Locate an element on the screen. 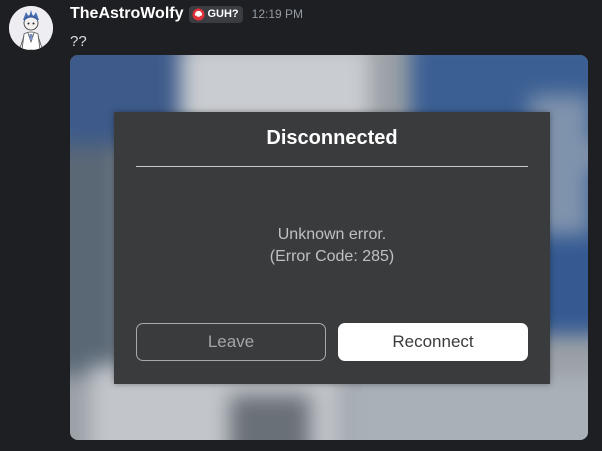  reconnect-button: Reconnect is located at coordinates (433, 342).